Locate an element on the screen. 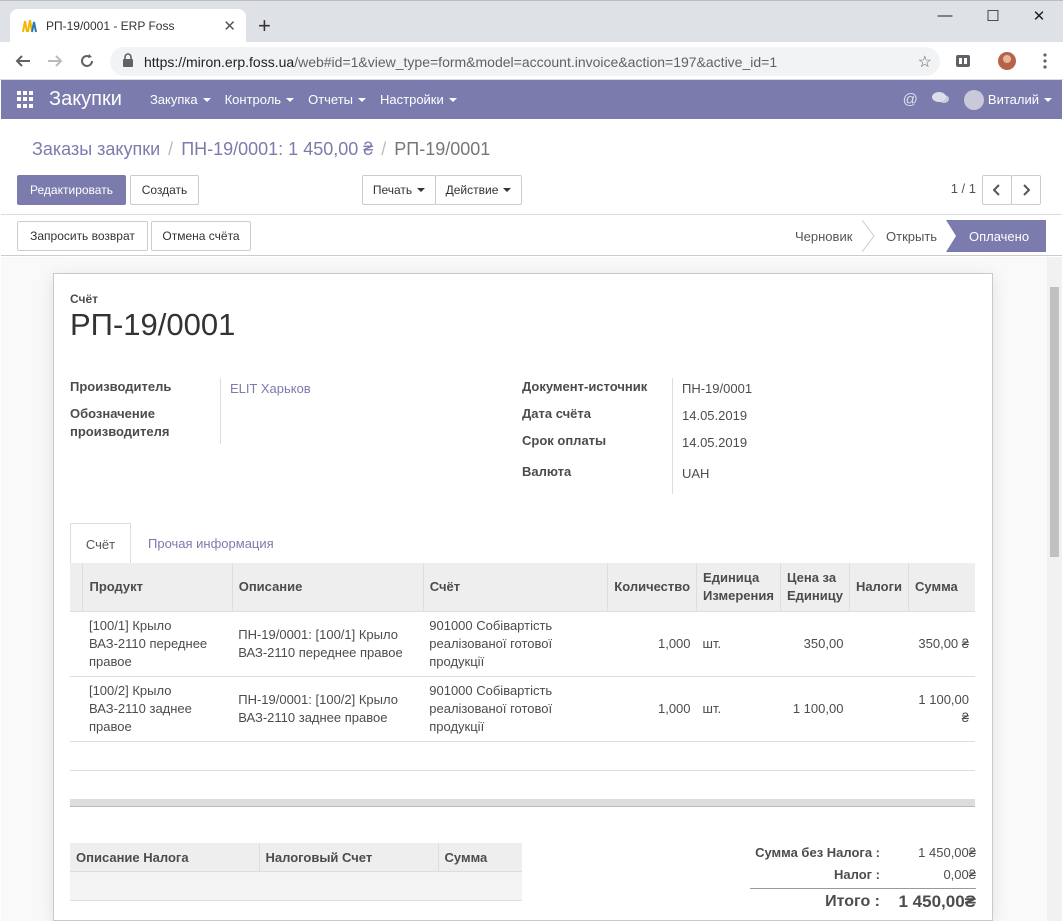 This screenshot has height=921, width=1063. create-button: Создать is located at coordinates (164, 190).